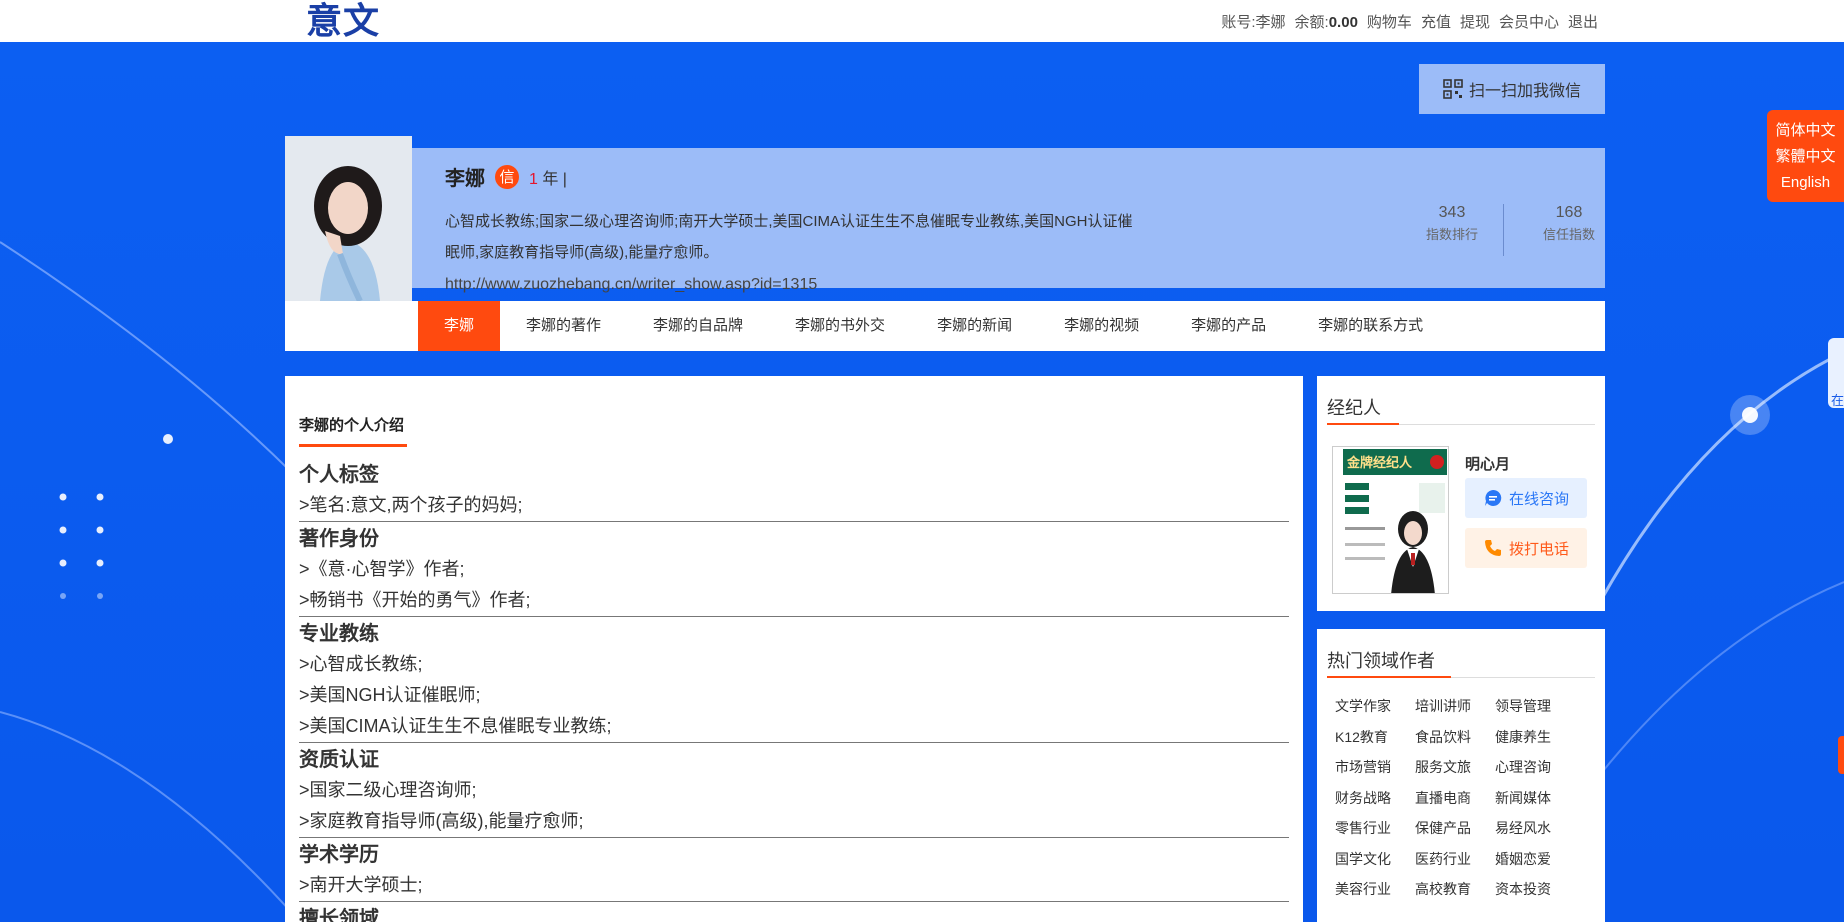  I want to click on consult-label: 在线咨询, so click(1538, 499).